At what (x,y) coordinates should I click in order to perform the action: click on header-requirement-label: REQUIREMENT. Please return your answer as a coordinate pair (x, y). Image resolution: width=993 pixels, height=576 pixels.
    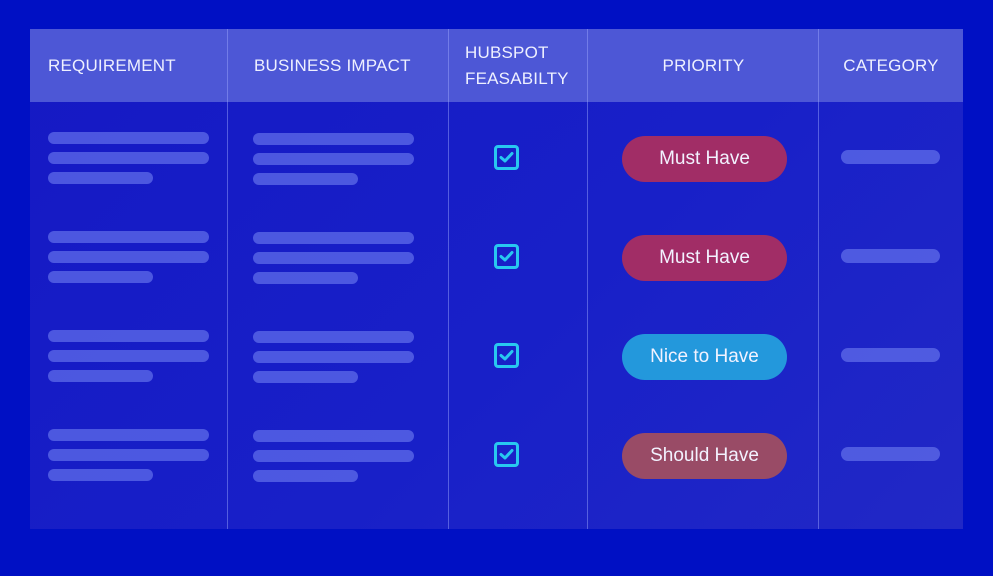
    Looking at the image, I should click on (112, 65).